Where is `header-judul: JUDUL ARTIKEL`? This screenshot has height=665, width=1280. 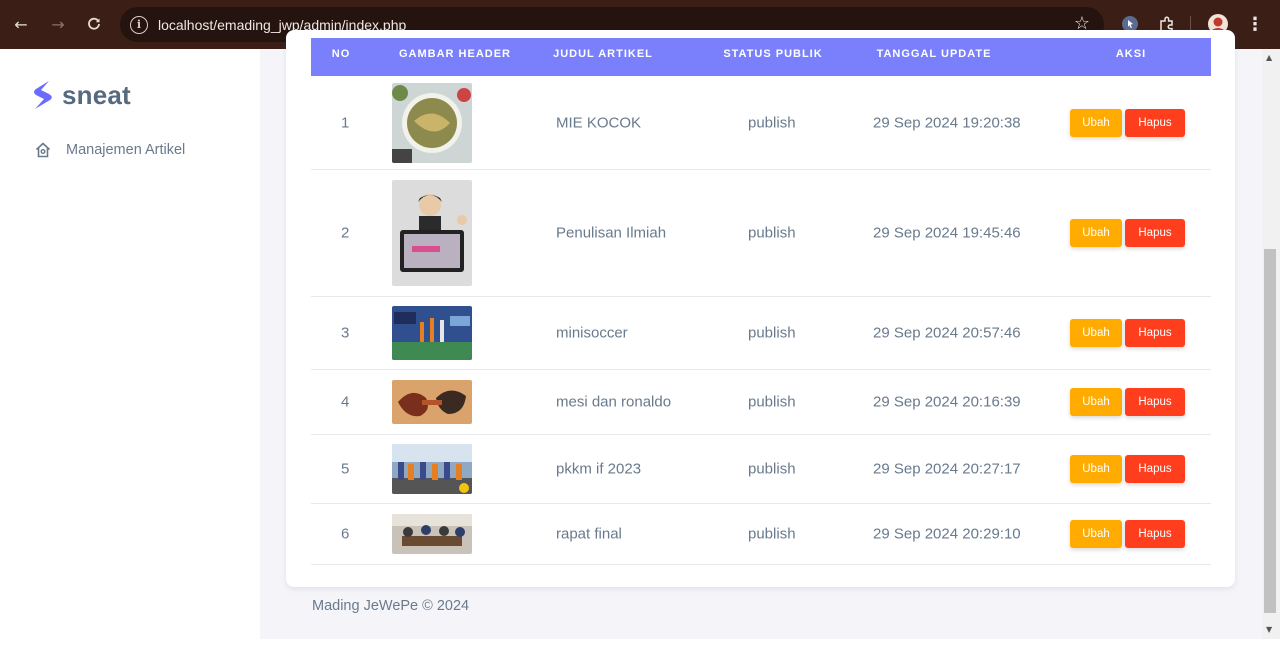 header-judul: JUDUL ARTIKEL is located at coordinates (603, 54).